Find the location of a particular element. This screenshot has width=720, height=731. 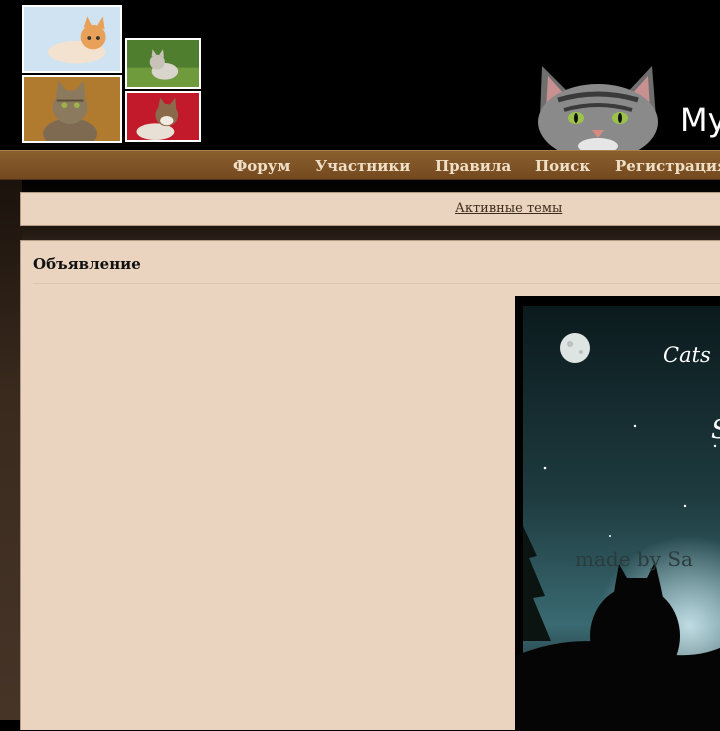

banner-text-mid: S is located at coordinates (715, 430).